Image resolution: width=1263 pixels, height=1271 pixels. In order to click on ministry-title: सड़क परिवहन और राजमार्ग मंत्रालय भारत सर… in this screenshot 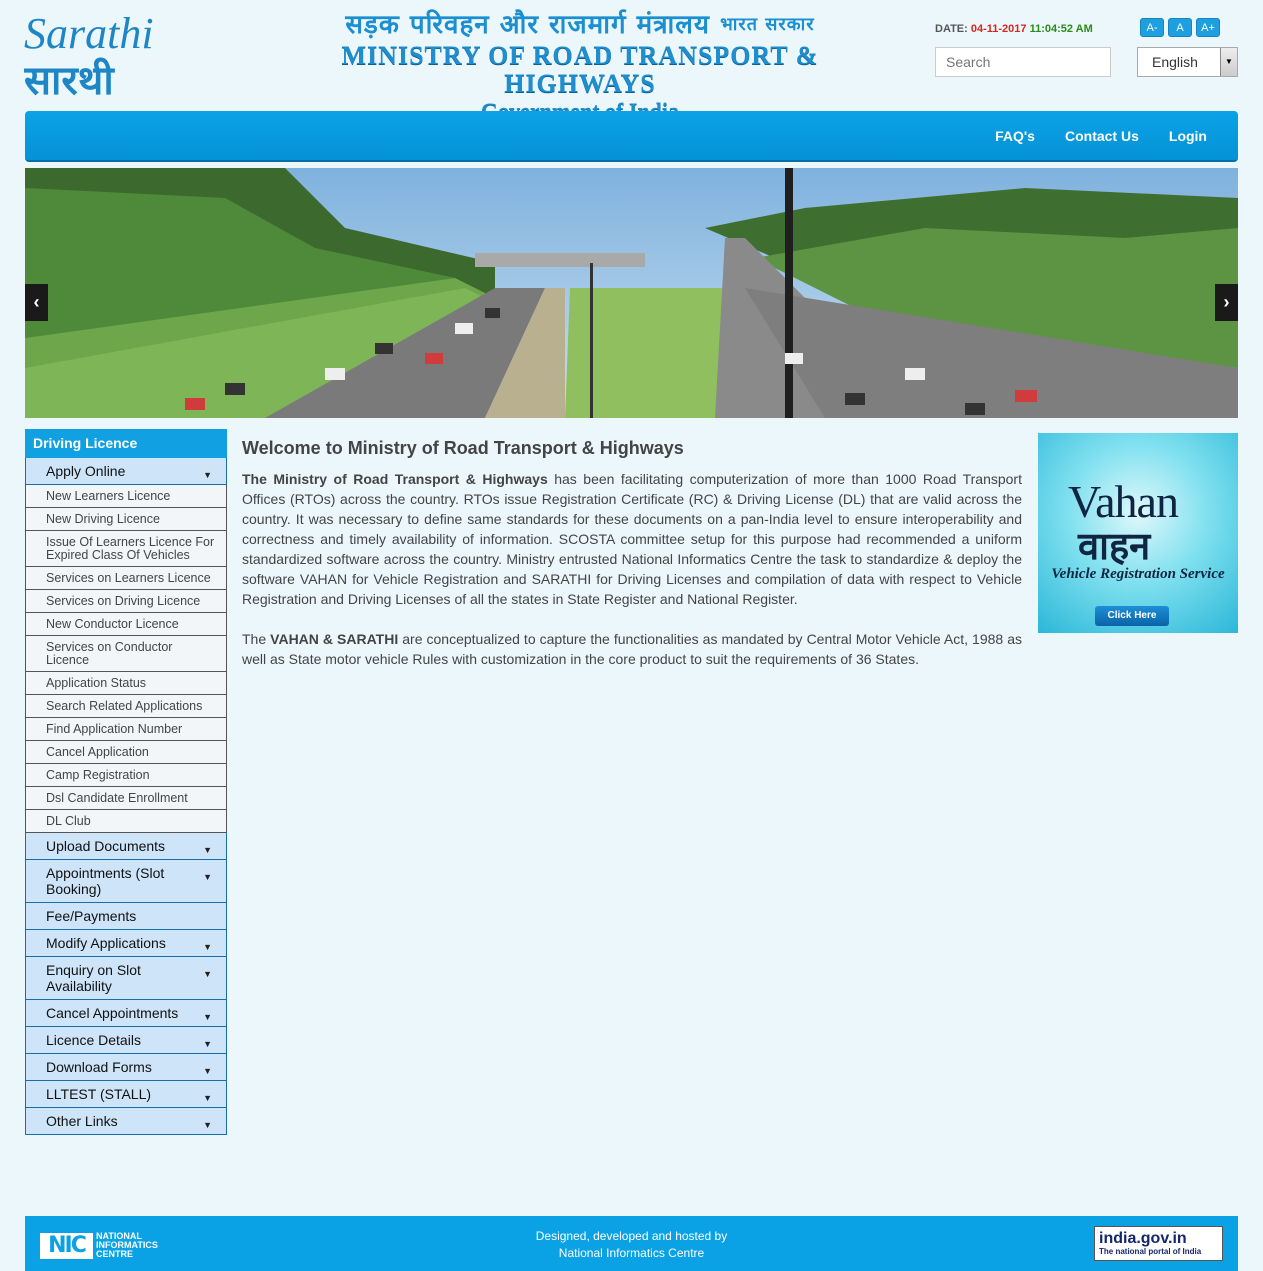, I will do `click(580, 65)`.